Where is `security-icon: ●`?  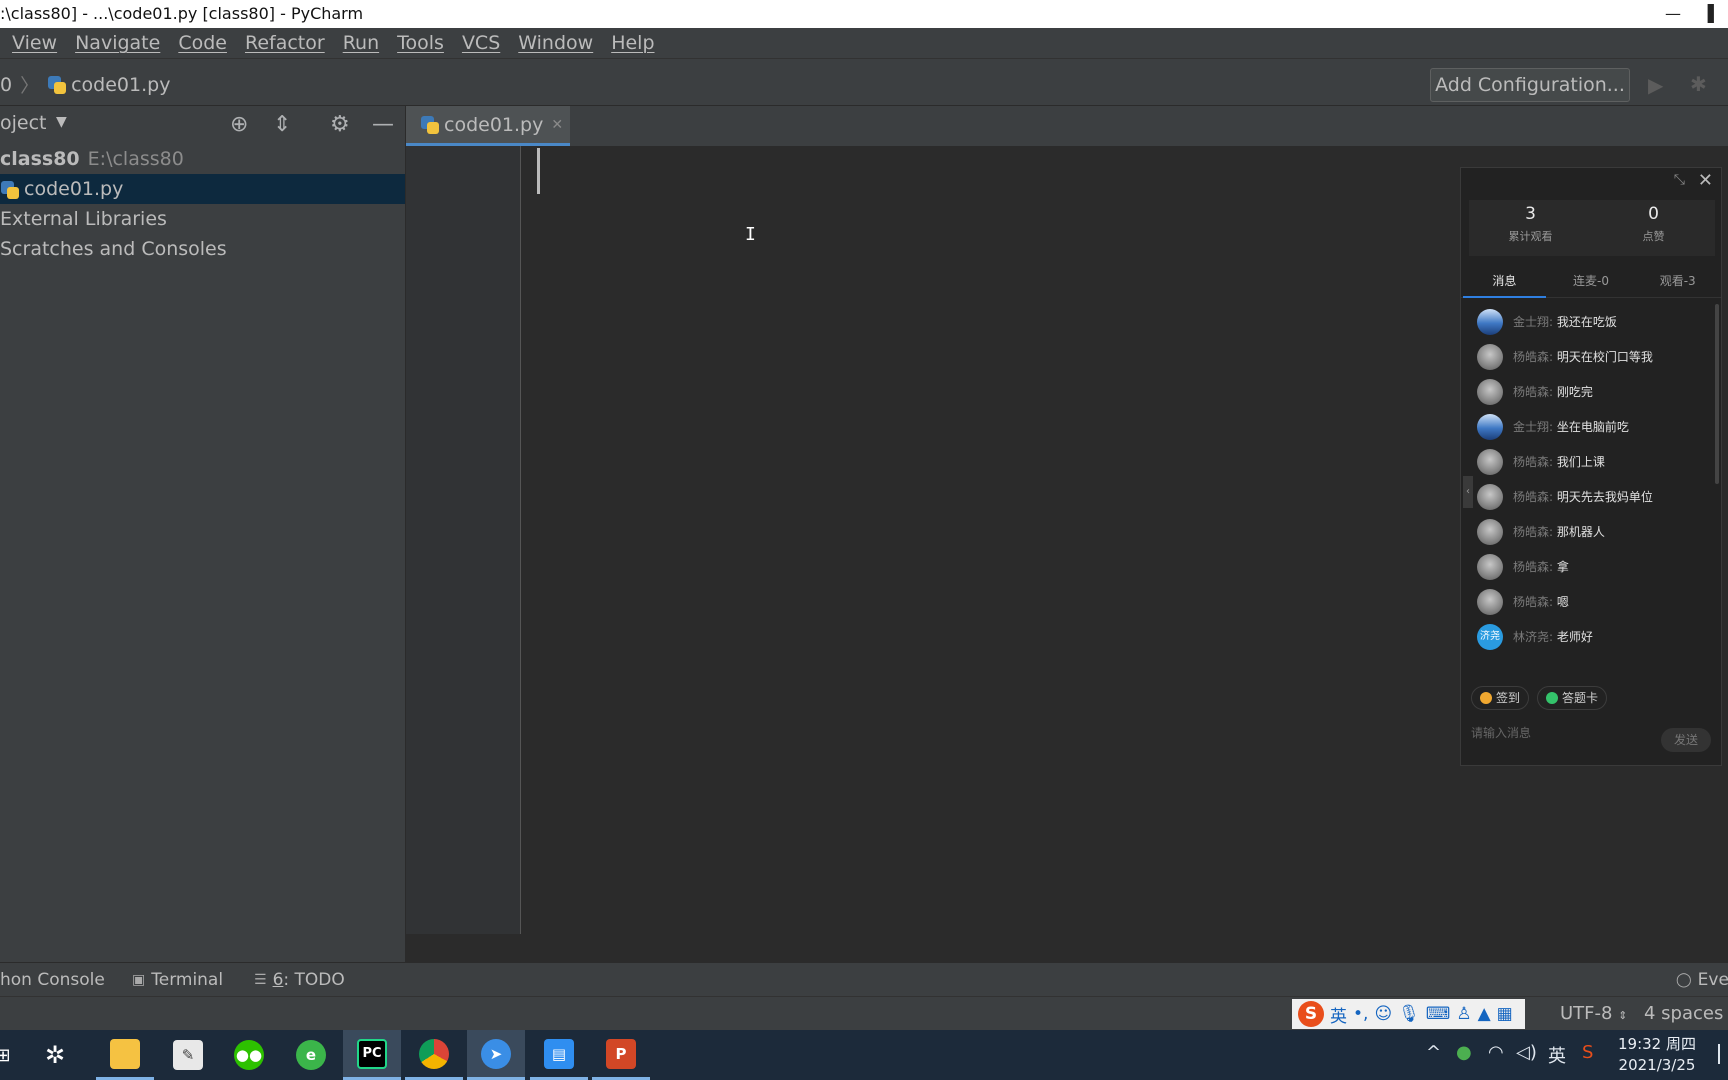
security-icon: ● is located at coordinates (1464, 1052).